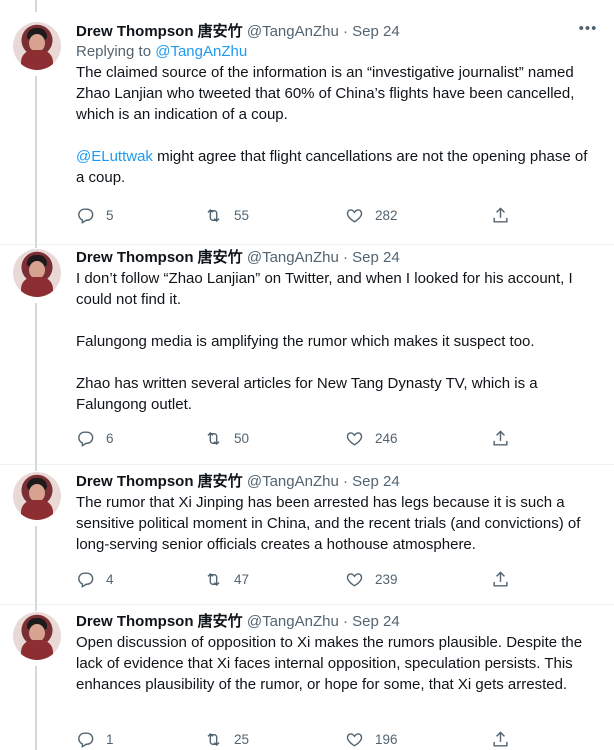 The width and height of the screenshot is (614, 750). Describe the element at coordinates (386, 438) in the screenshot. I see `like-count: 246` at that location.